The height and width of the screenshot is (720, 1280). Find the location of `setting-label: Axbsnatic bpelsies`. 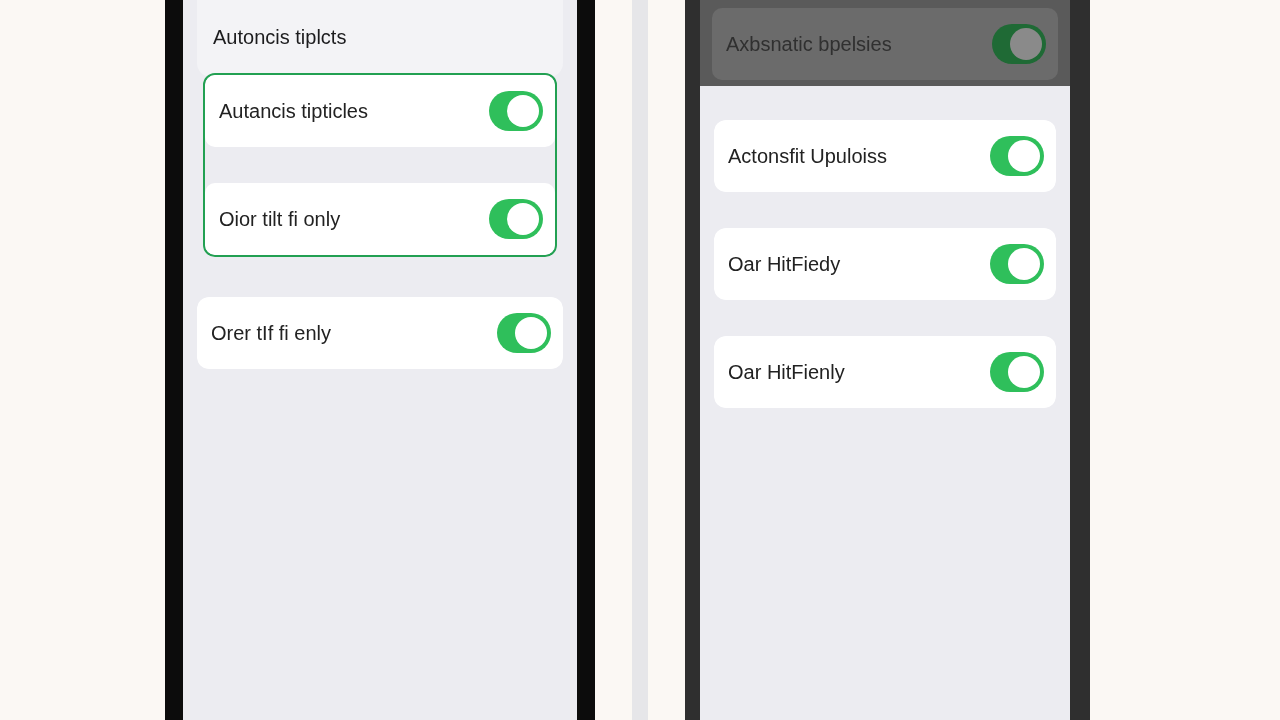

setting-label: Axbsnatic bpelsies is located at coordinates (809, 44).